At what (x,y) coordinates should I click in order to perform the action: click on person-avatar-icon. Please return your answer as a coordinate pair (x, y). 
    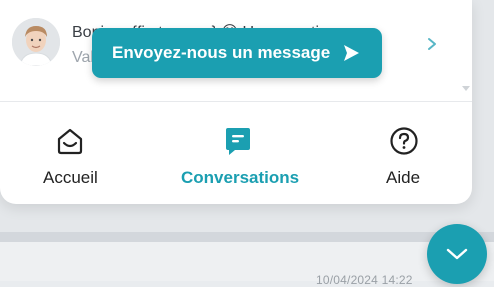
    Looking at the image, I should click on (36, 42).